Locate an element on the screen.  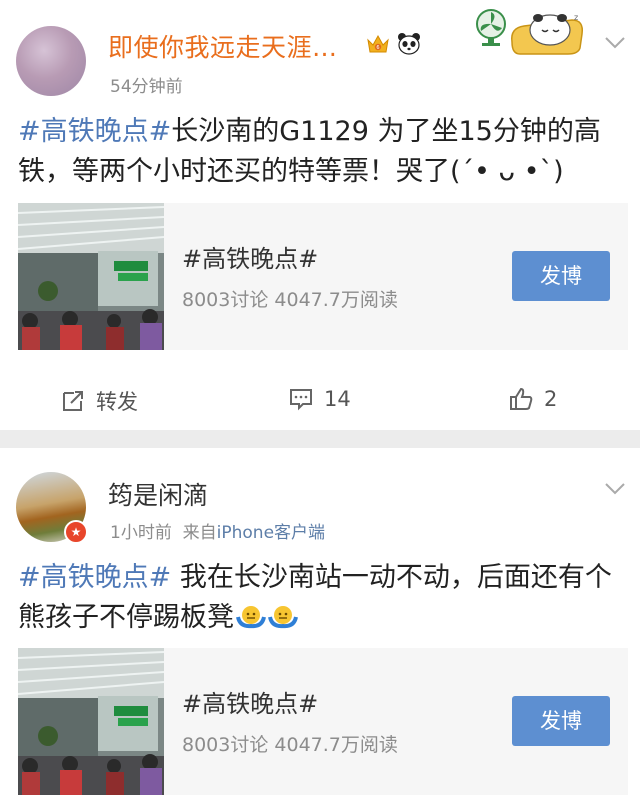
post-text: #高铁晚点# 我在长沙南站一动不动，后面还有个熊孩子不停踢板凳 is located at coordinates (323, 598).